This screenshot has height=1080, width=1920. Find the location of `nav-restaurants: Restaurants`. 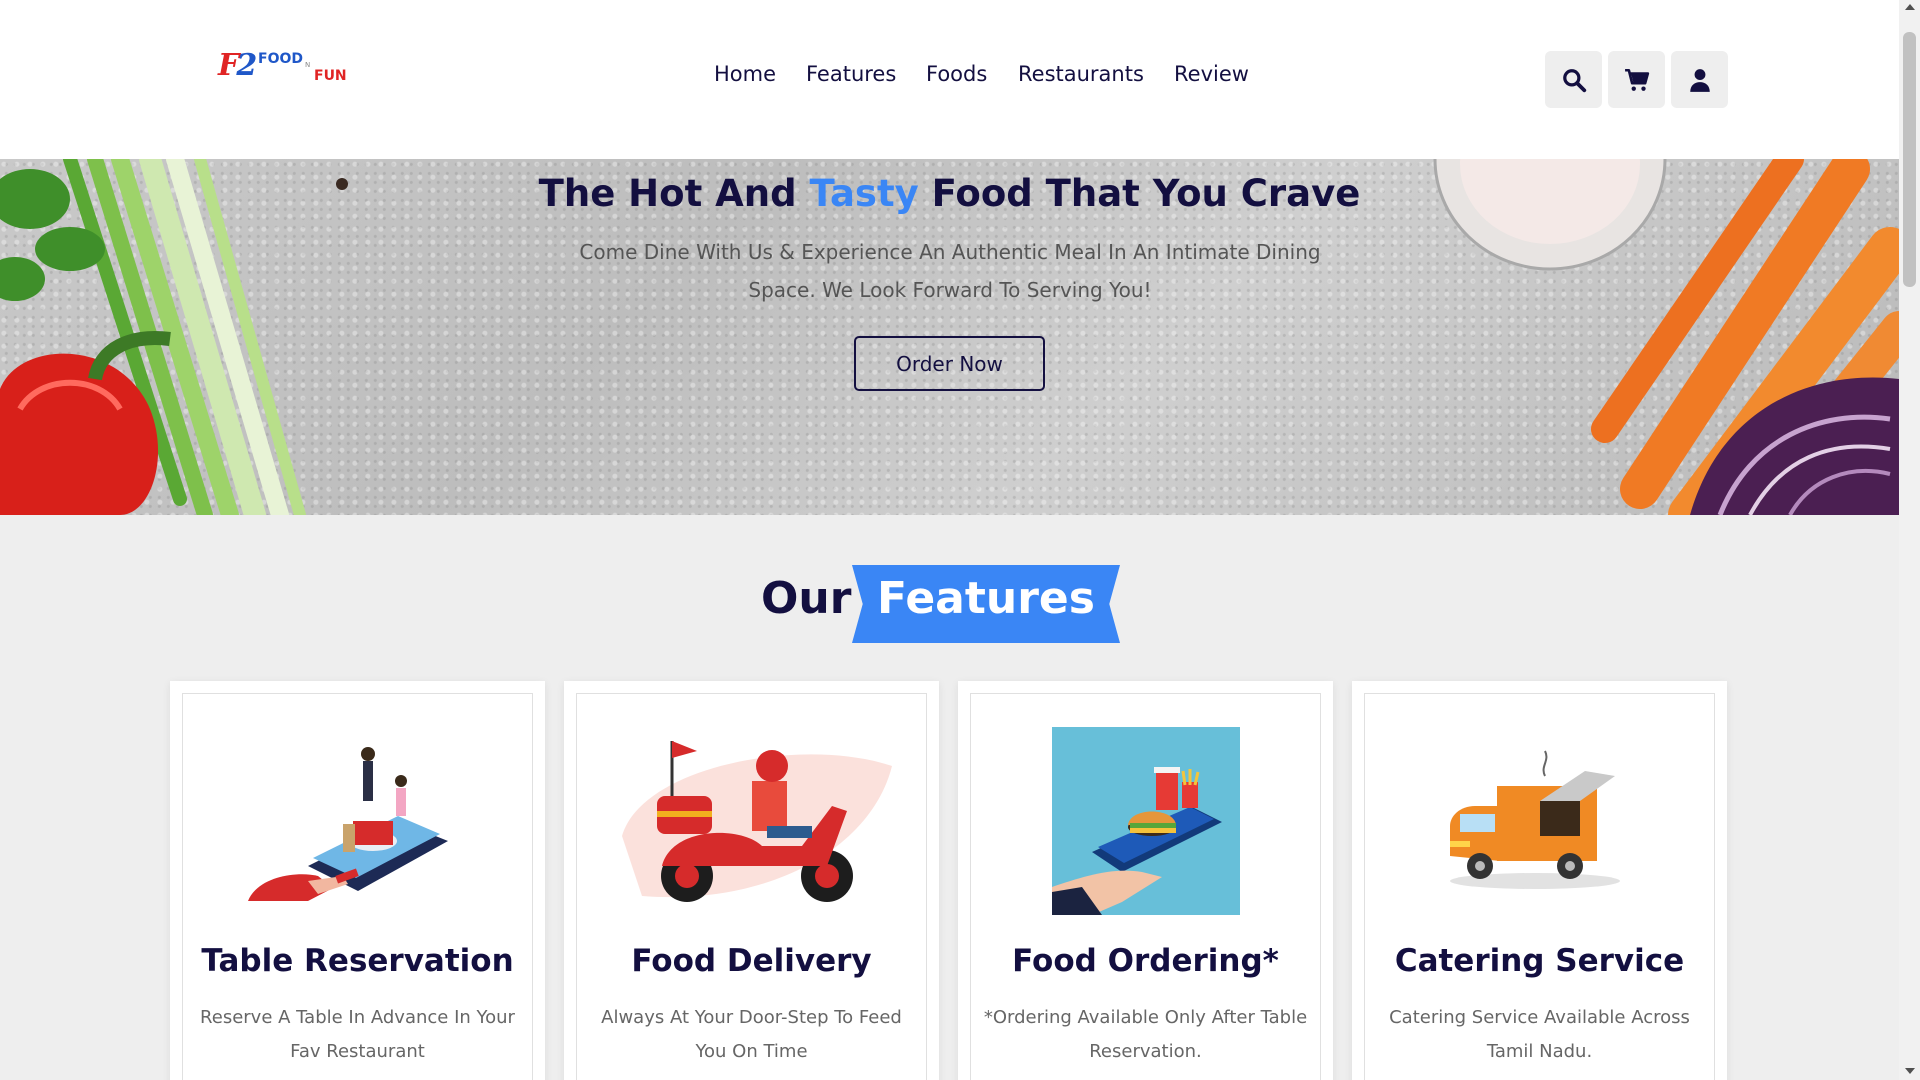

nav-restaurants: Restaurants is located at coordinates (1081, 74).